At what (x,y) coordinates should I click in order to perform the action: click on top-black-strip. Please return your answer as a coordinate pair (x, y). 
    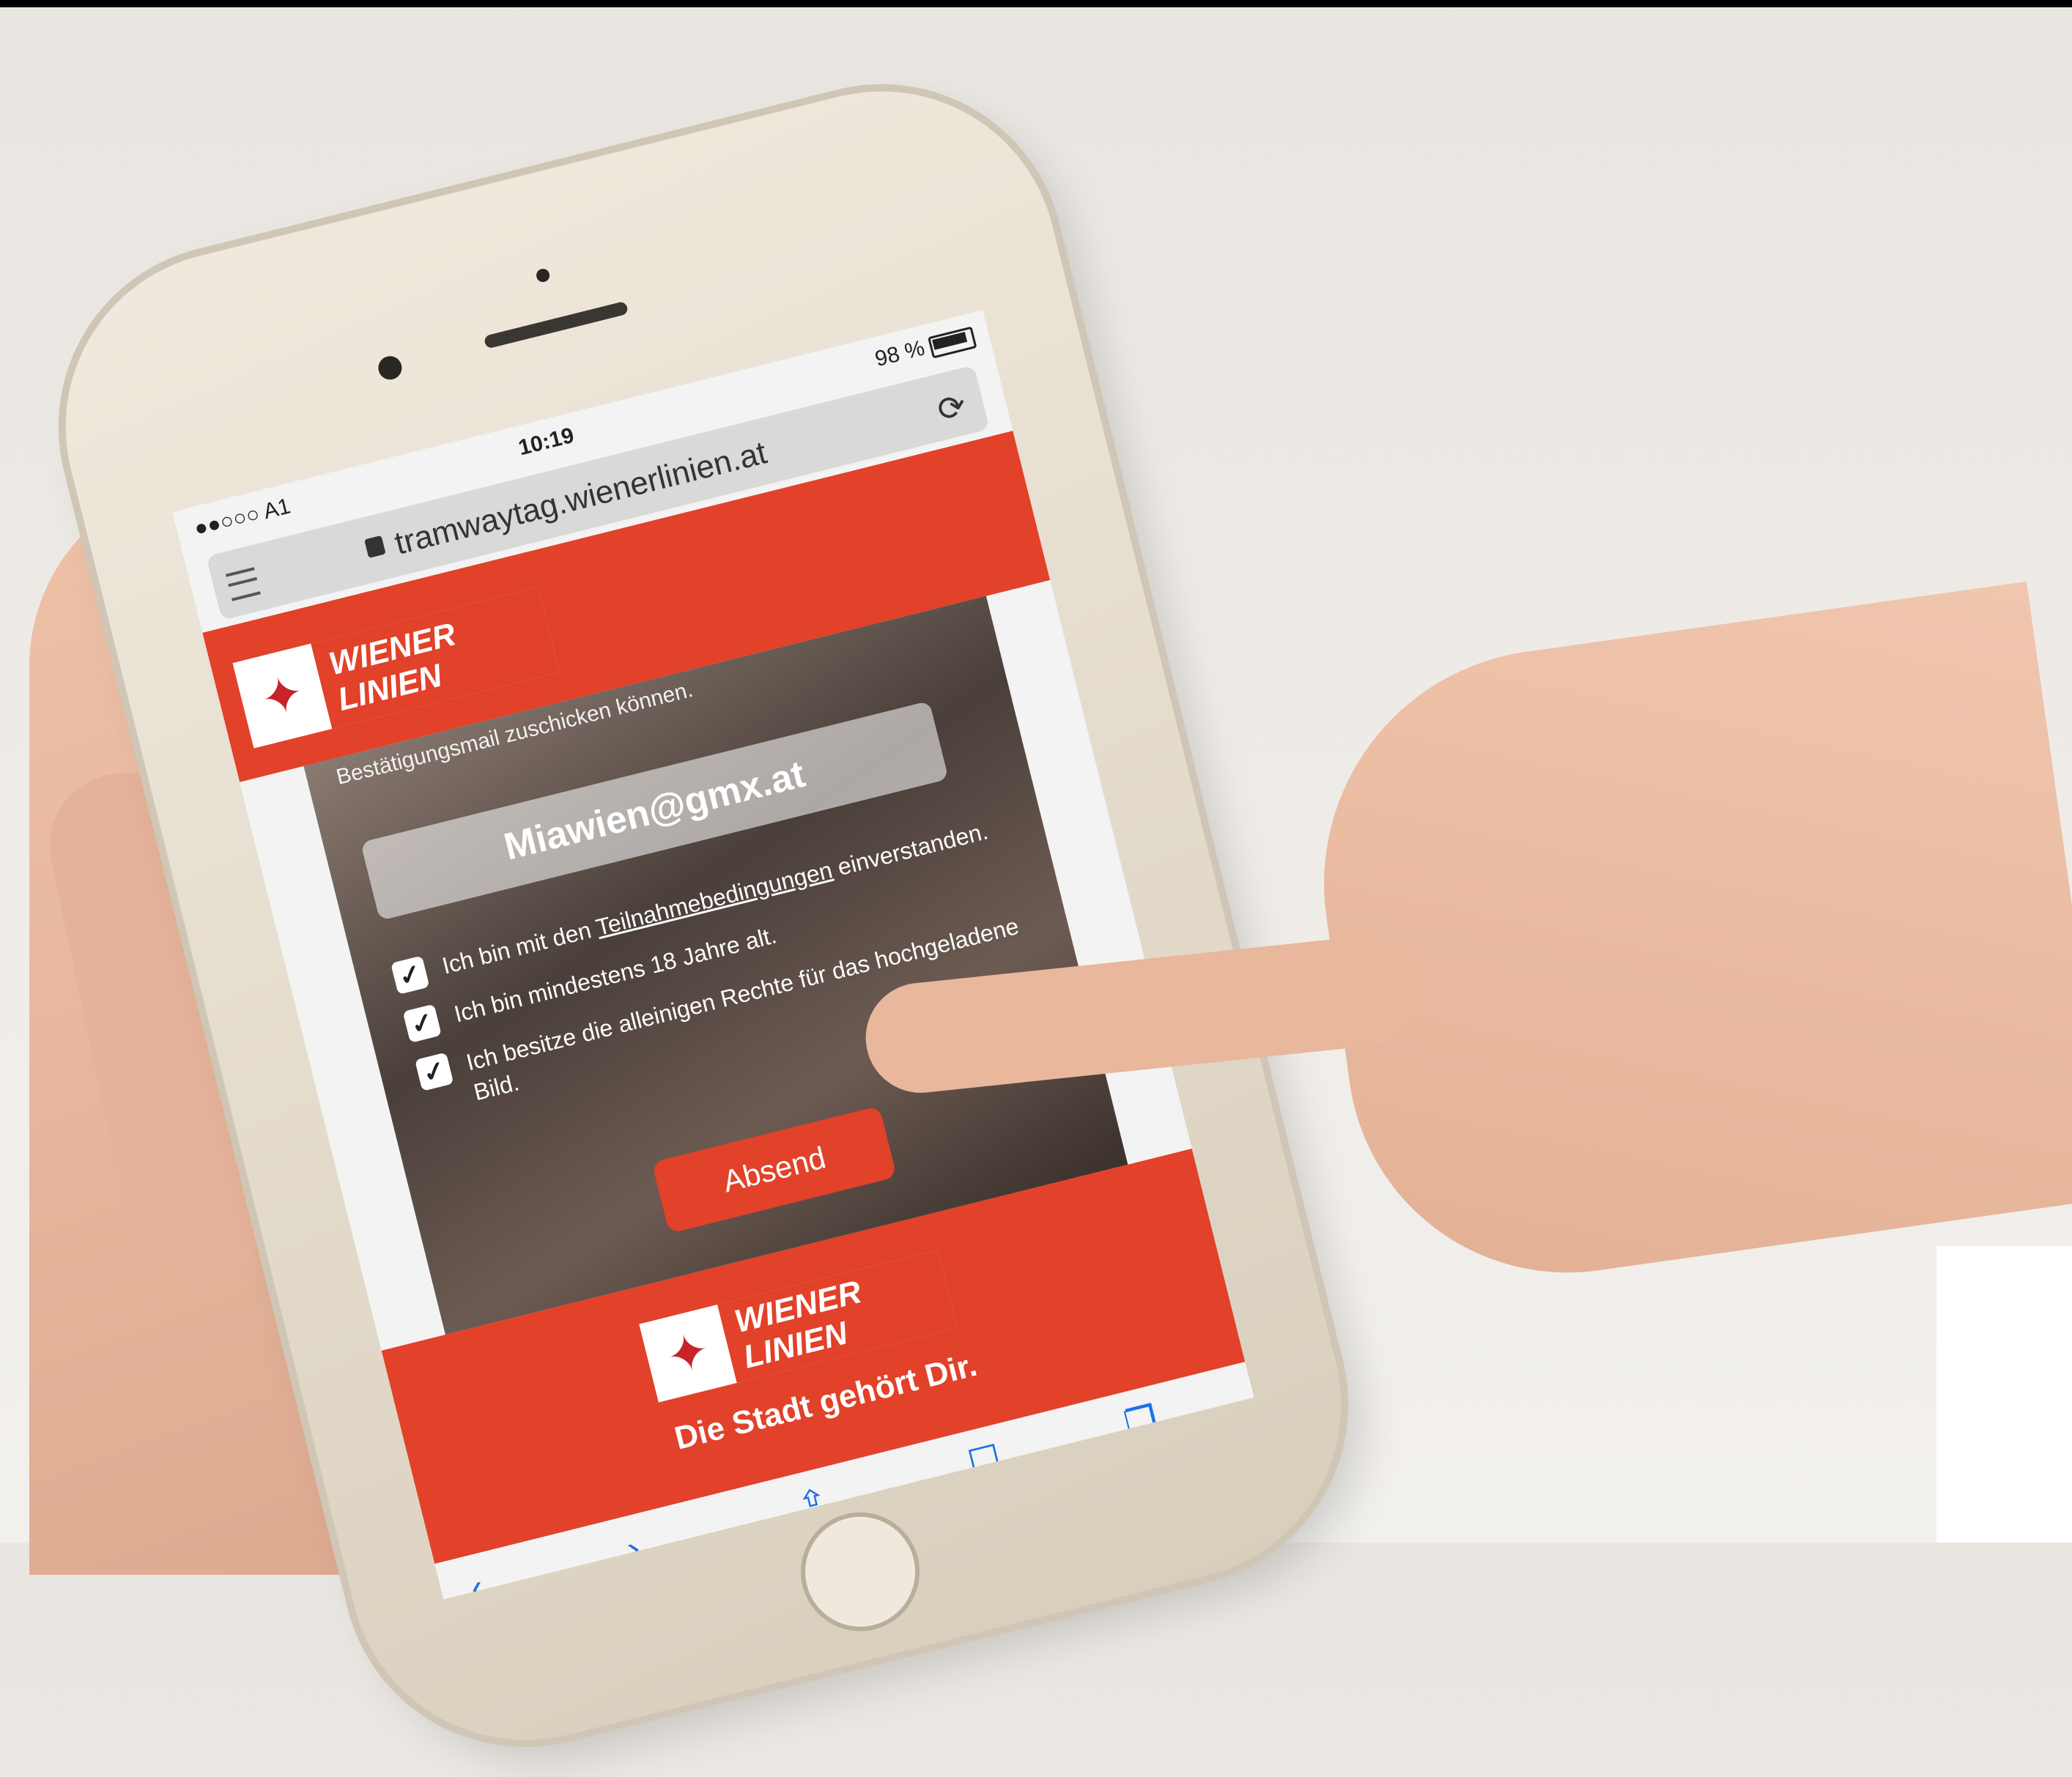
    Looking at the image, I should click on (1036, 3).